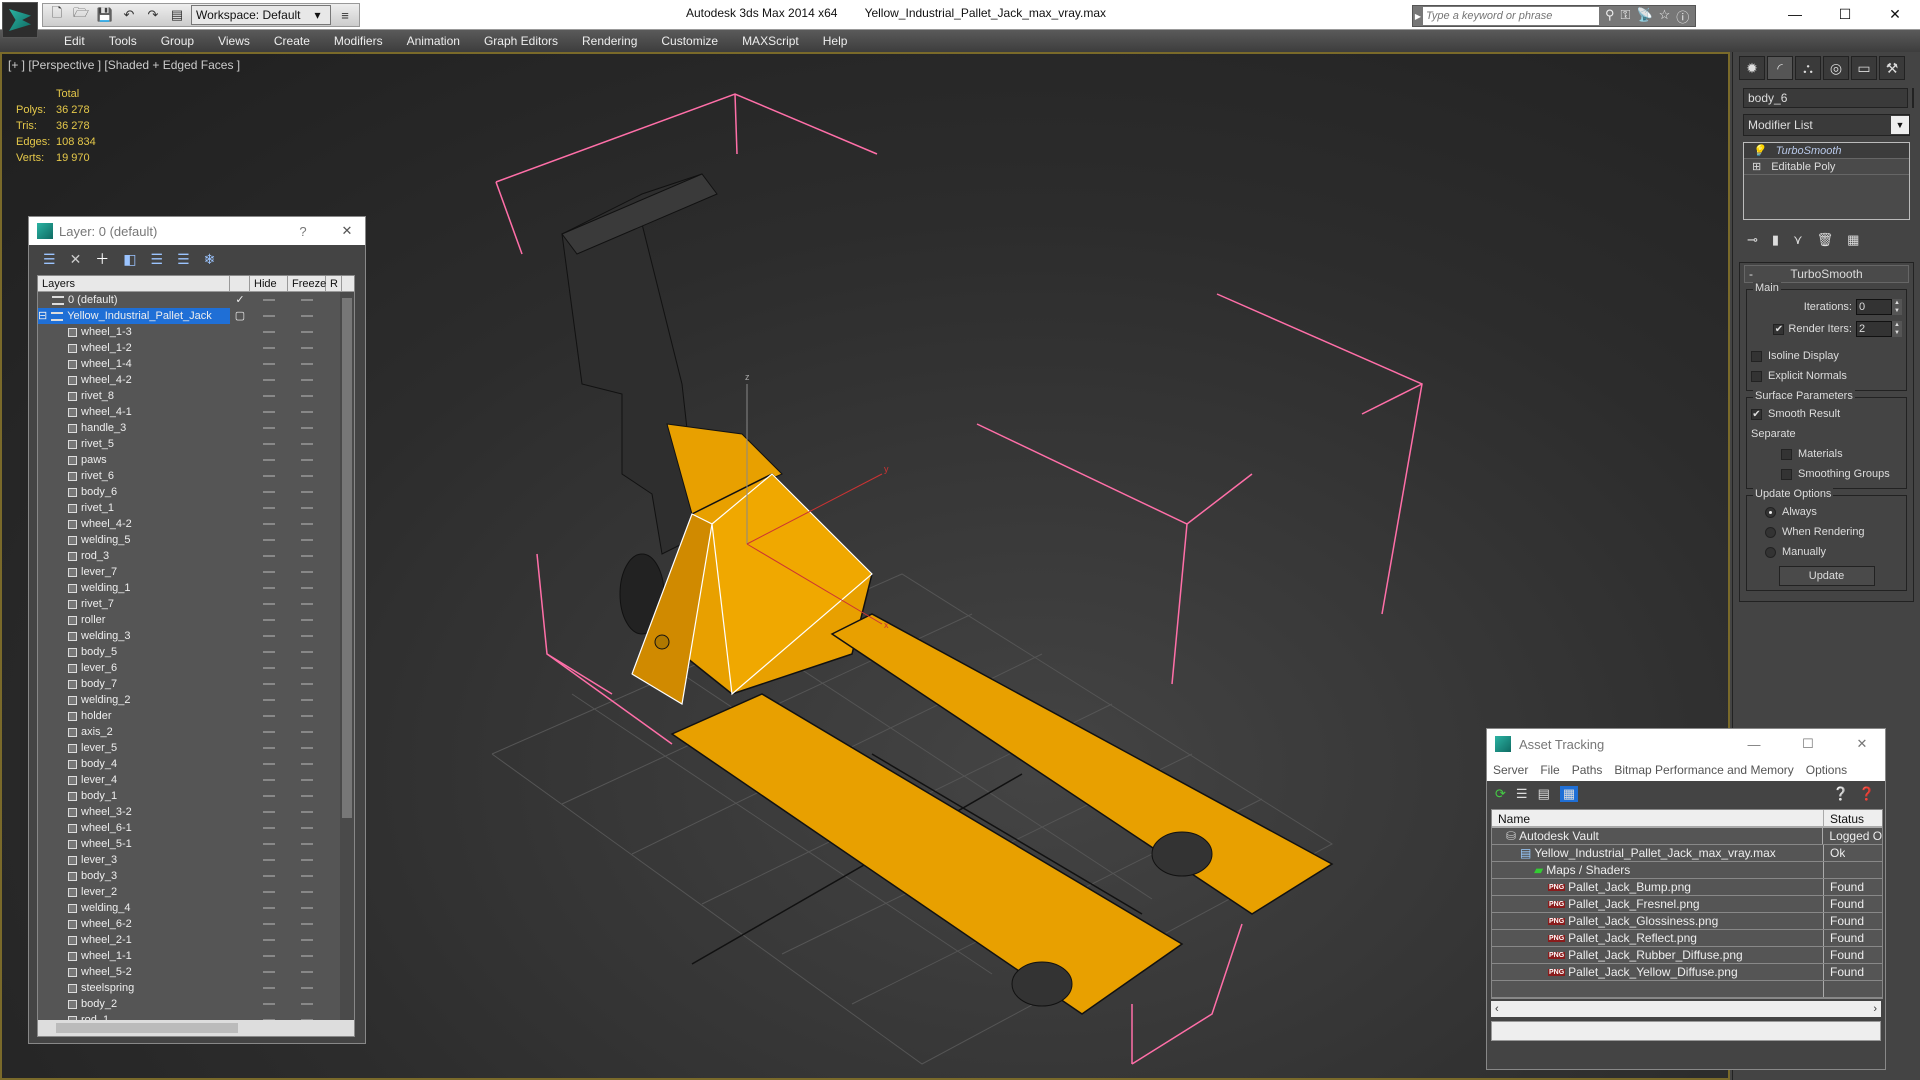  I want to click on layer-object-row: rivet_1, so click(196, 508).